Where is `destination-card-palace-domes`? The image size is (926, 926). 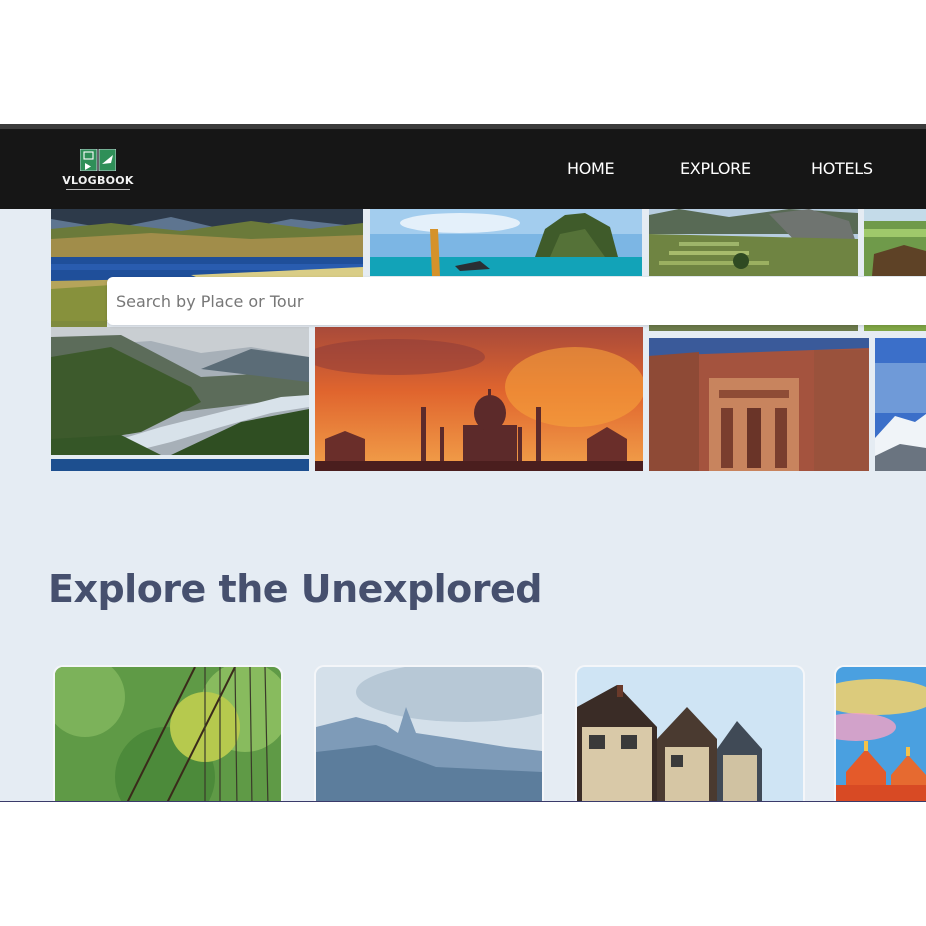
destination-card-palace-domes is located at coordinates (881, 734).